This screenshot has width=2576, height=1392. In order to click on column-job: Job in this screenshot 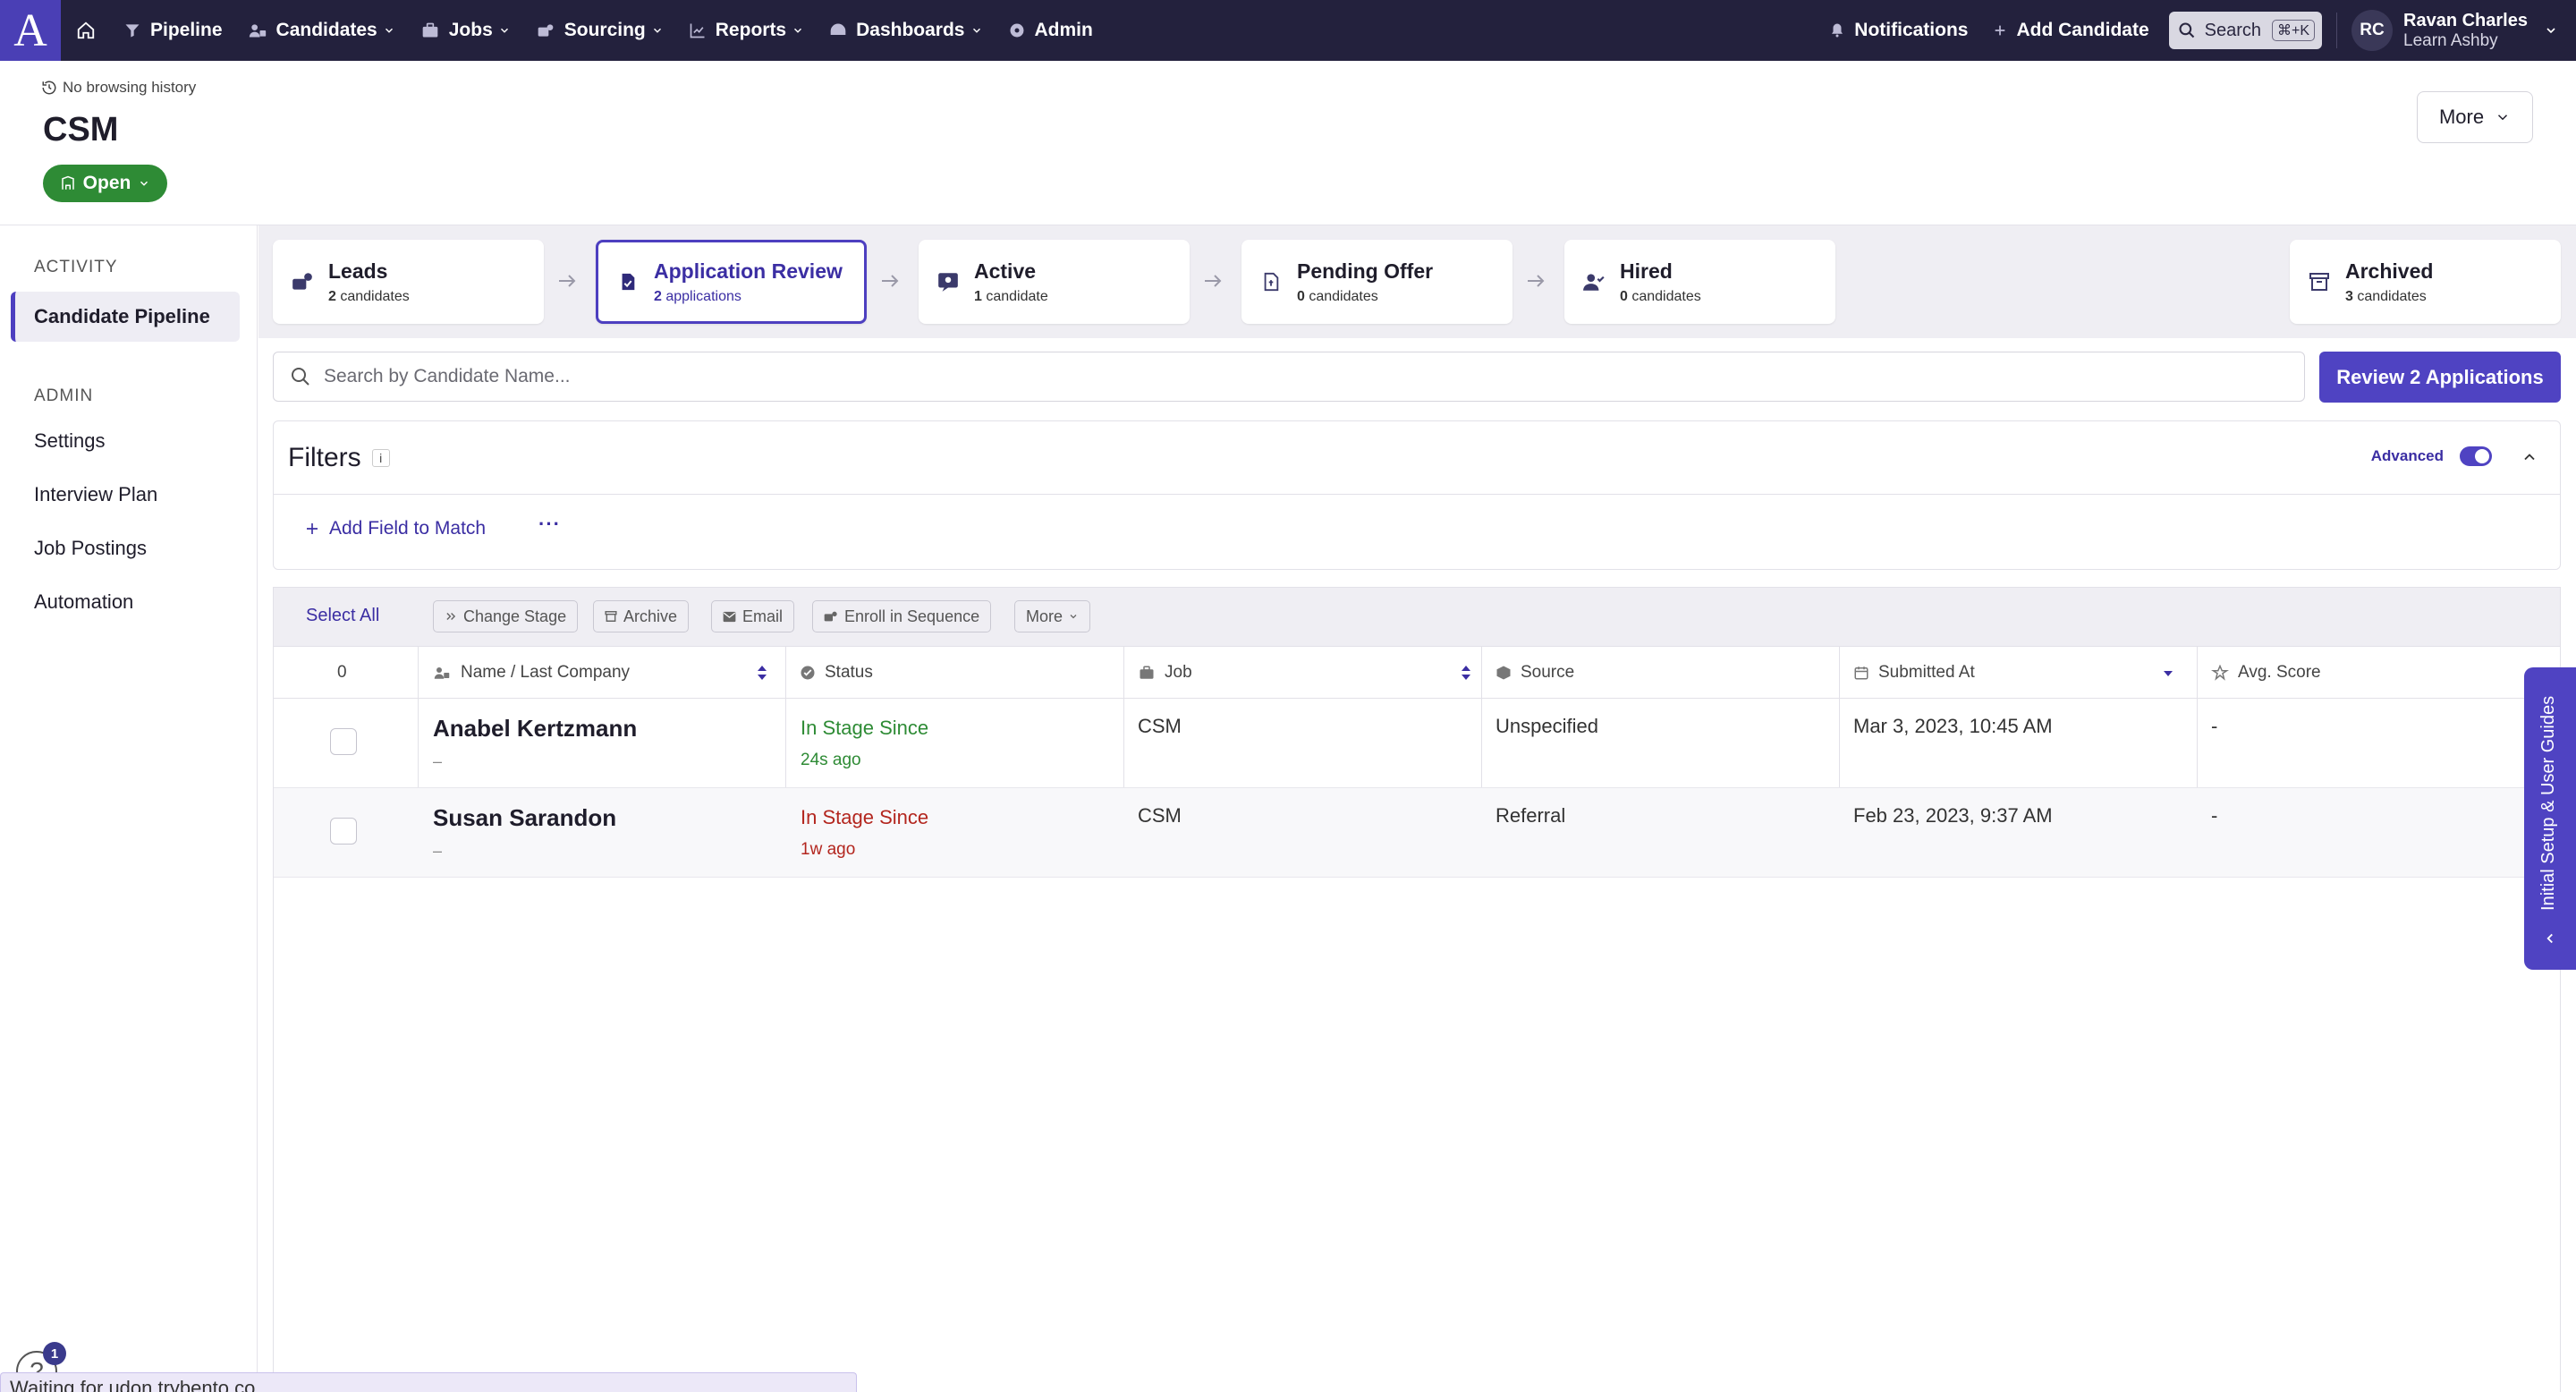, I will do `click(1309, 673)`.